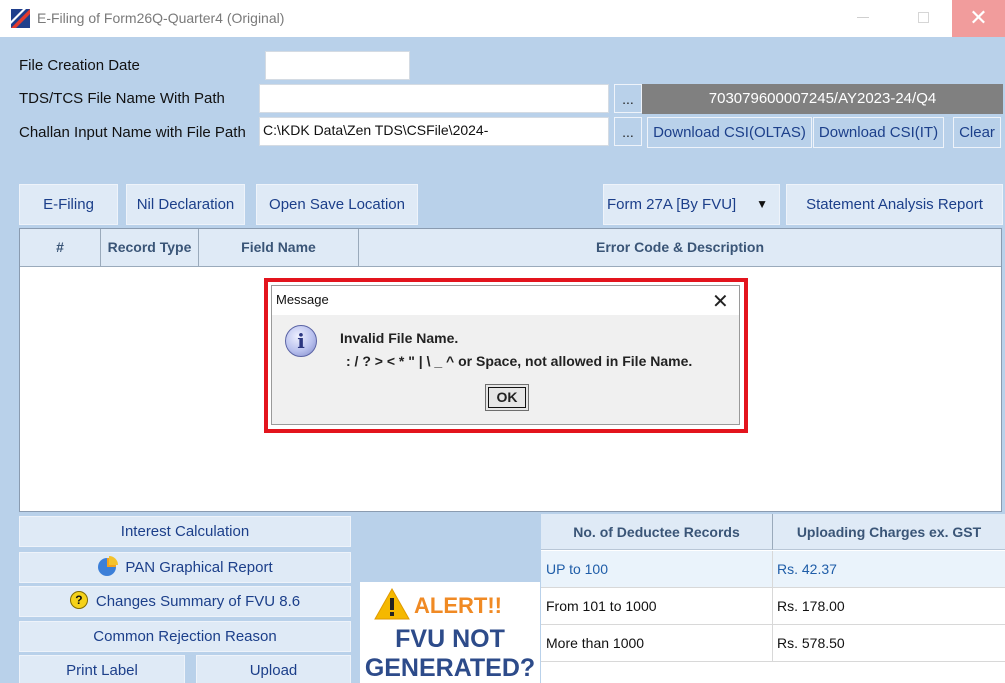  Describe the element at coordinates (878, 132) in the screenshot. I see `download-csi-it-button: Download CSI(IT)` at that location.